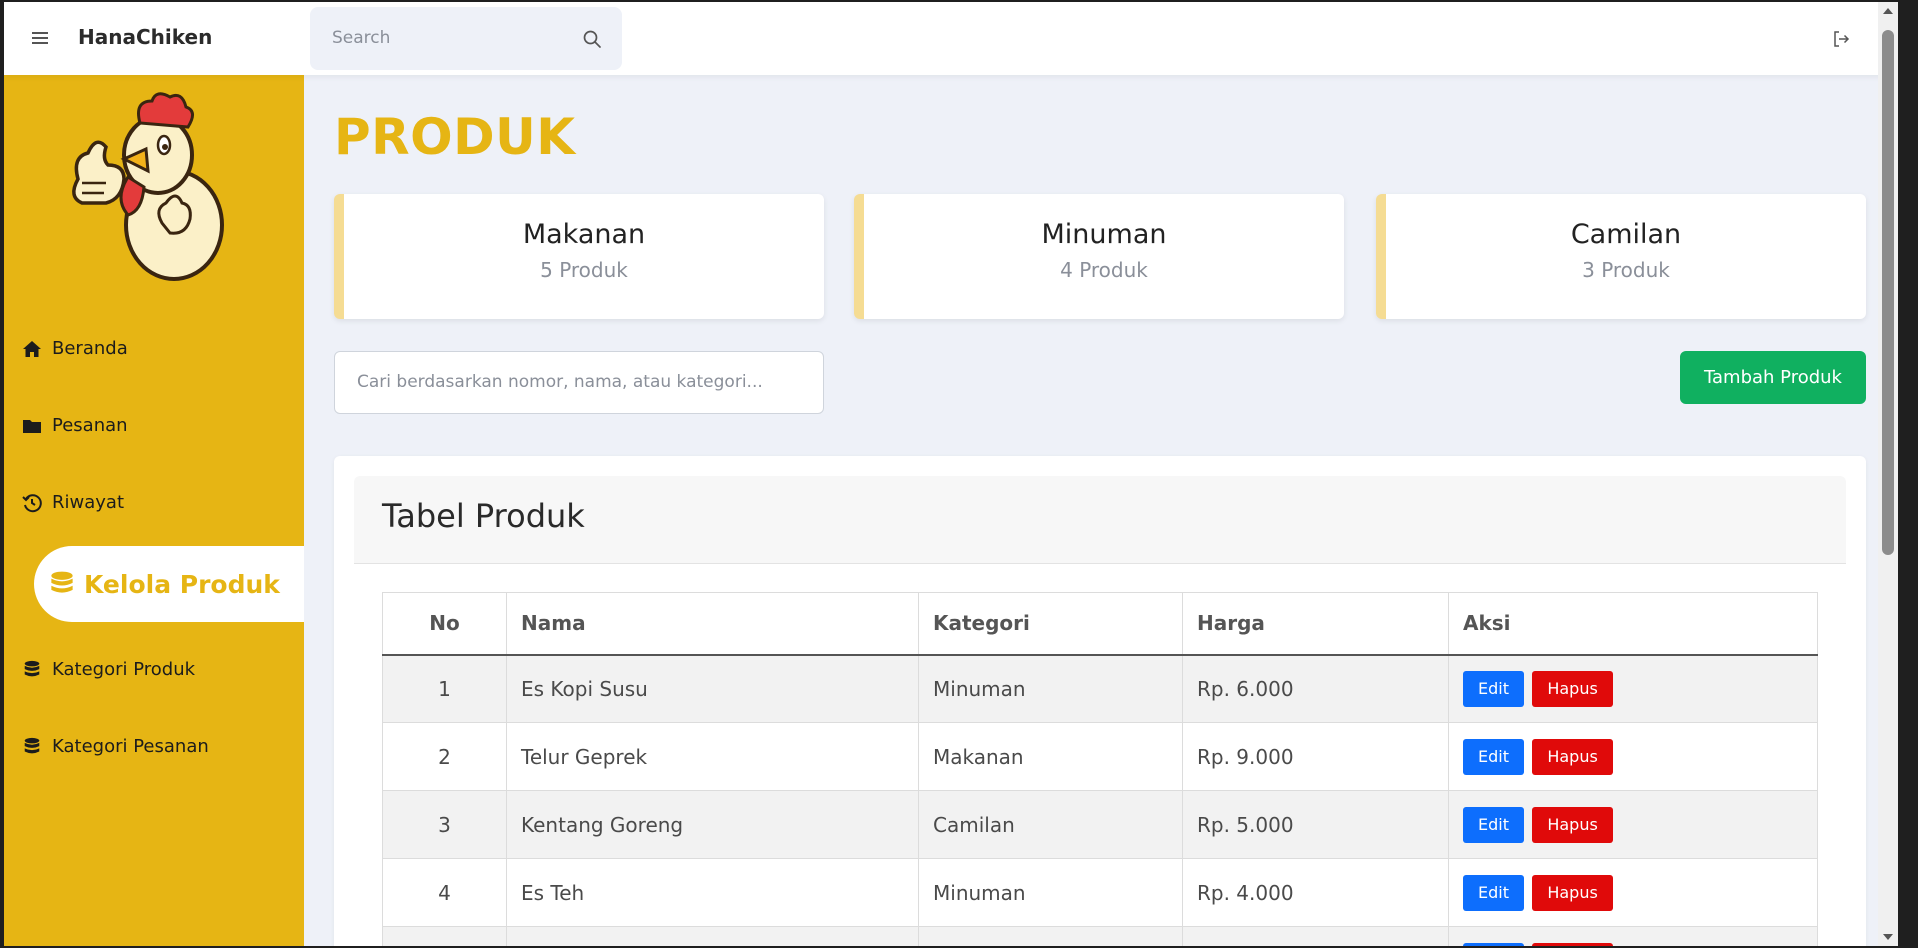 This screenshot has width=1918, height=948. What do you see at coordinates (1888, 937) in the screenshot?
I see `scroll-down-arrow-icon` at bounding box center [1888, 937].